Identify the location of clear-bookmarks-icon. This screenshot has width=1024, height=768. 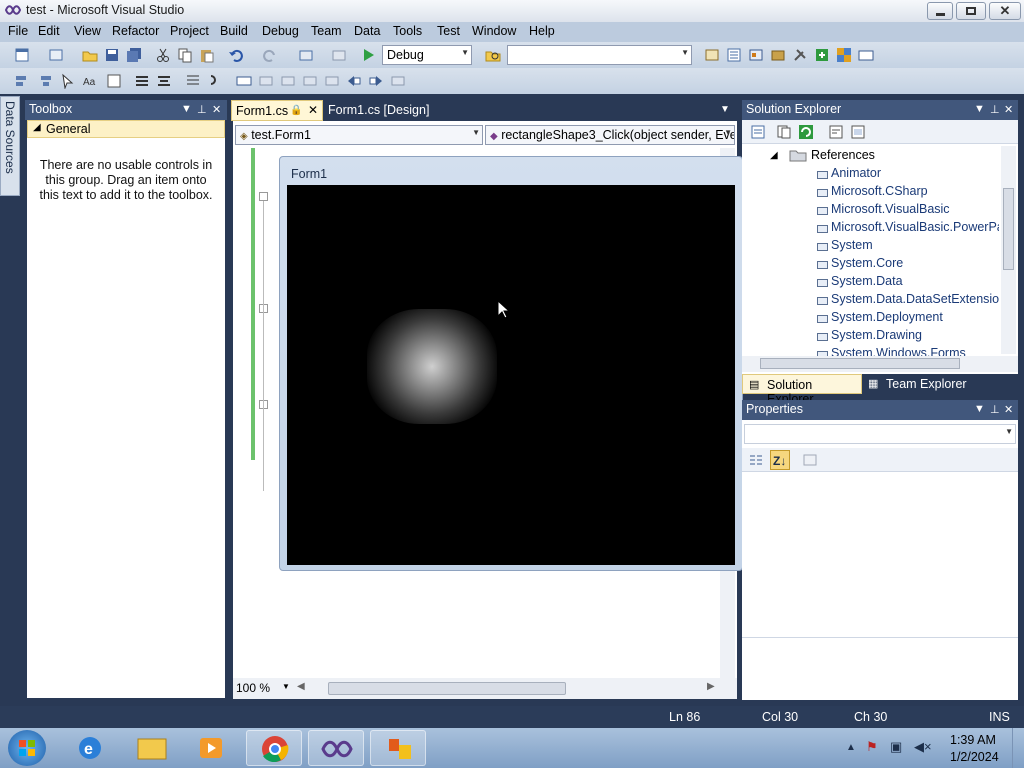
(398, 81).